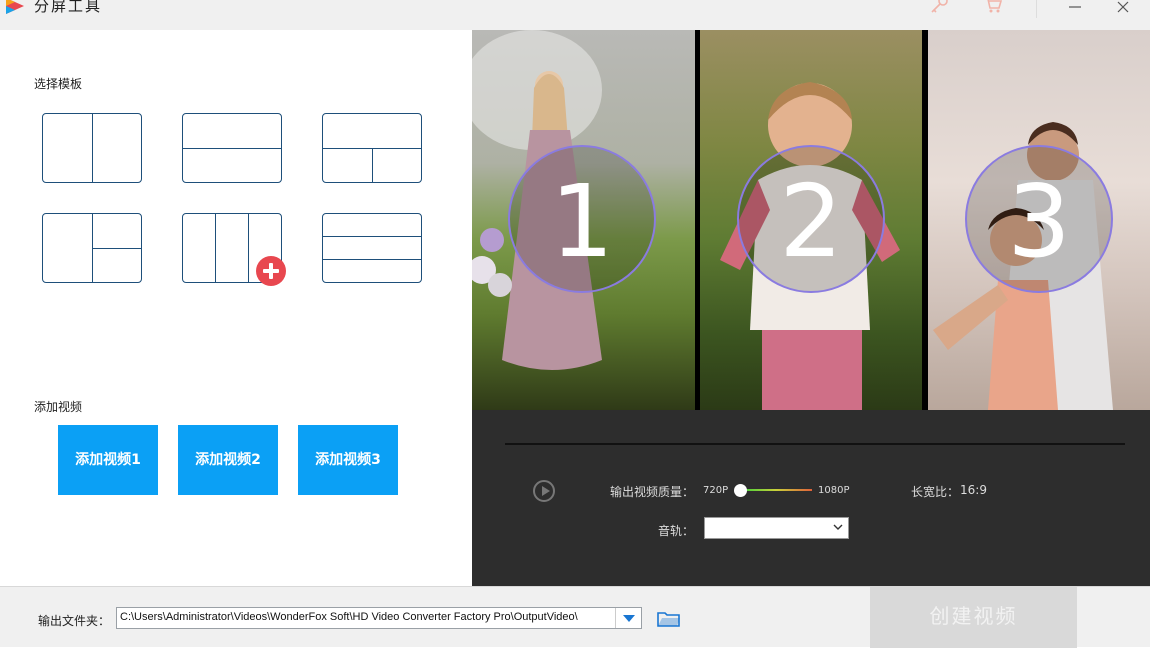 This screenshot has width=1150, height=648. I want to click on quality-label: 输出视频质量：, so click(652, 492).